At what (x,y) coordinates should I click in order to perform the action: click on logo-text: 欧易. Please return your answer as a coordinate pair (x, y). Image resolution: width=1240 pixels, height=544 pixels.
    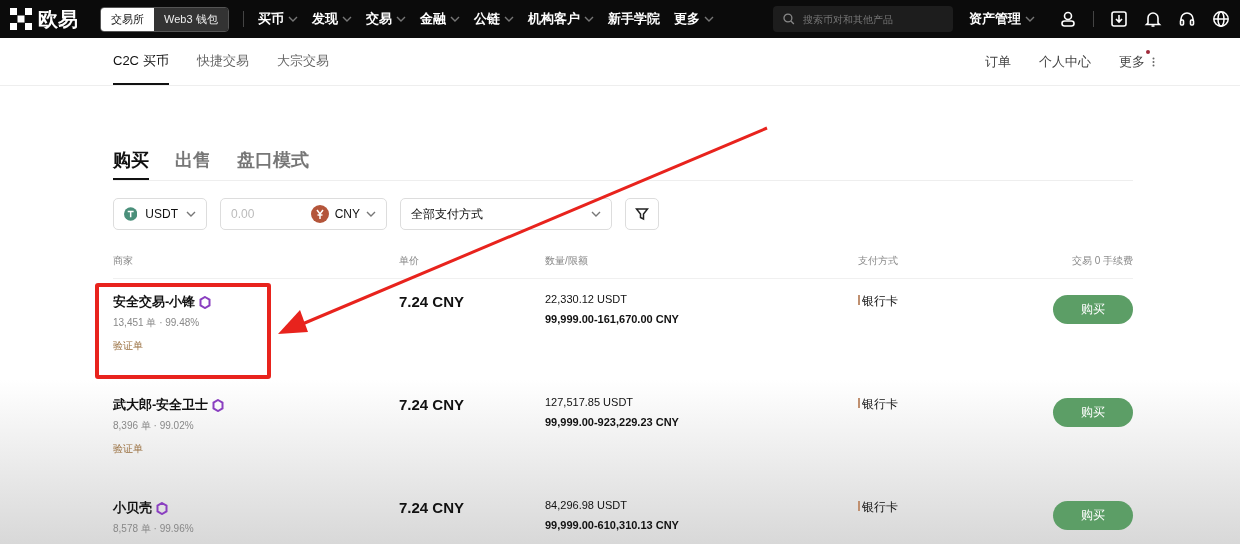
    Looking at the image, I should click on (58, 19).